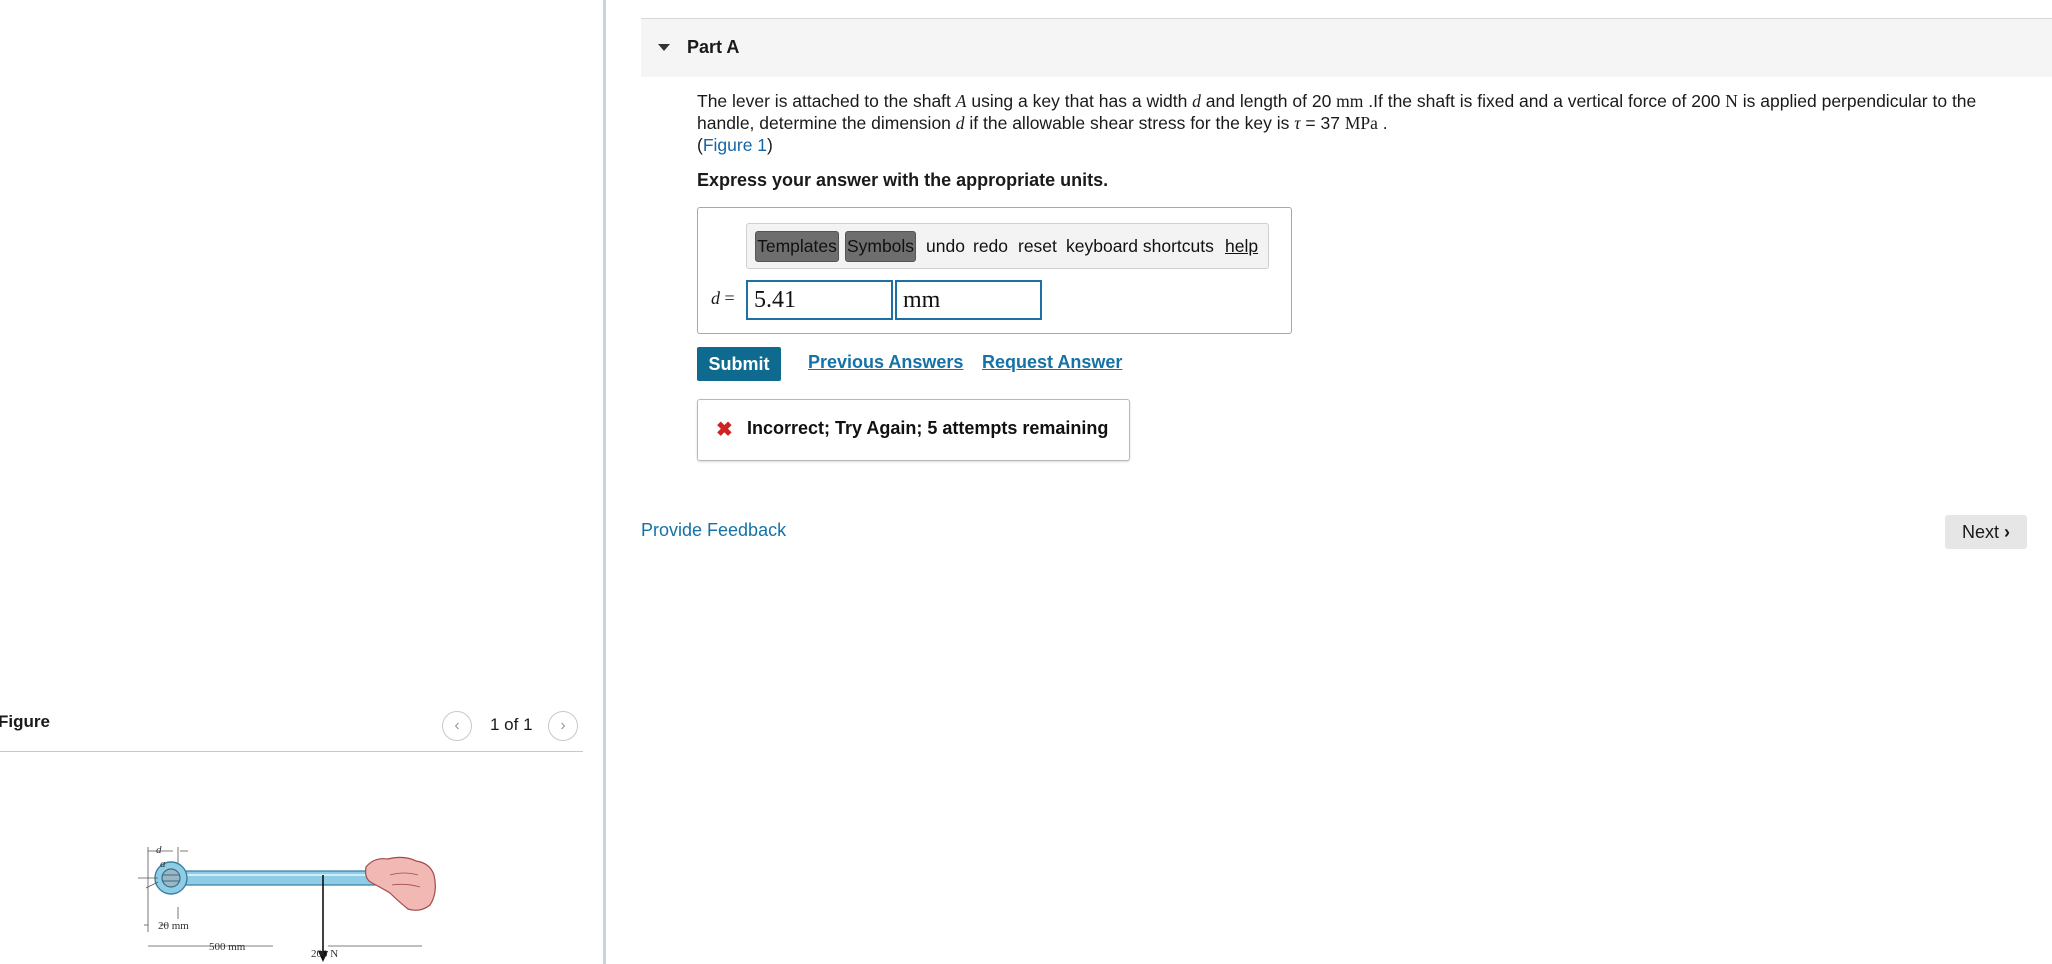 This screenshot has width=2052, height=964. I want to click on lever-diagram: d a a A 20 mm 500 mm 200 N, so click(287, 903).